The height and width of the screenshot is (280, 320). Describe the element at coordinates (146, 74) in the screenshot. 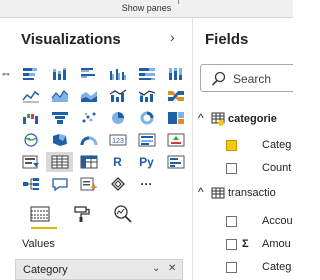

I see `100-stacked-bar-icon` at that location.